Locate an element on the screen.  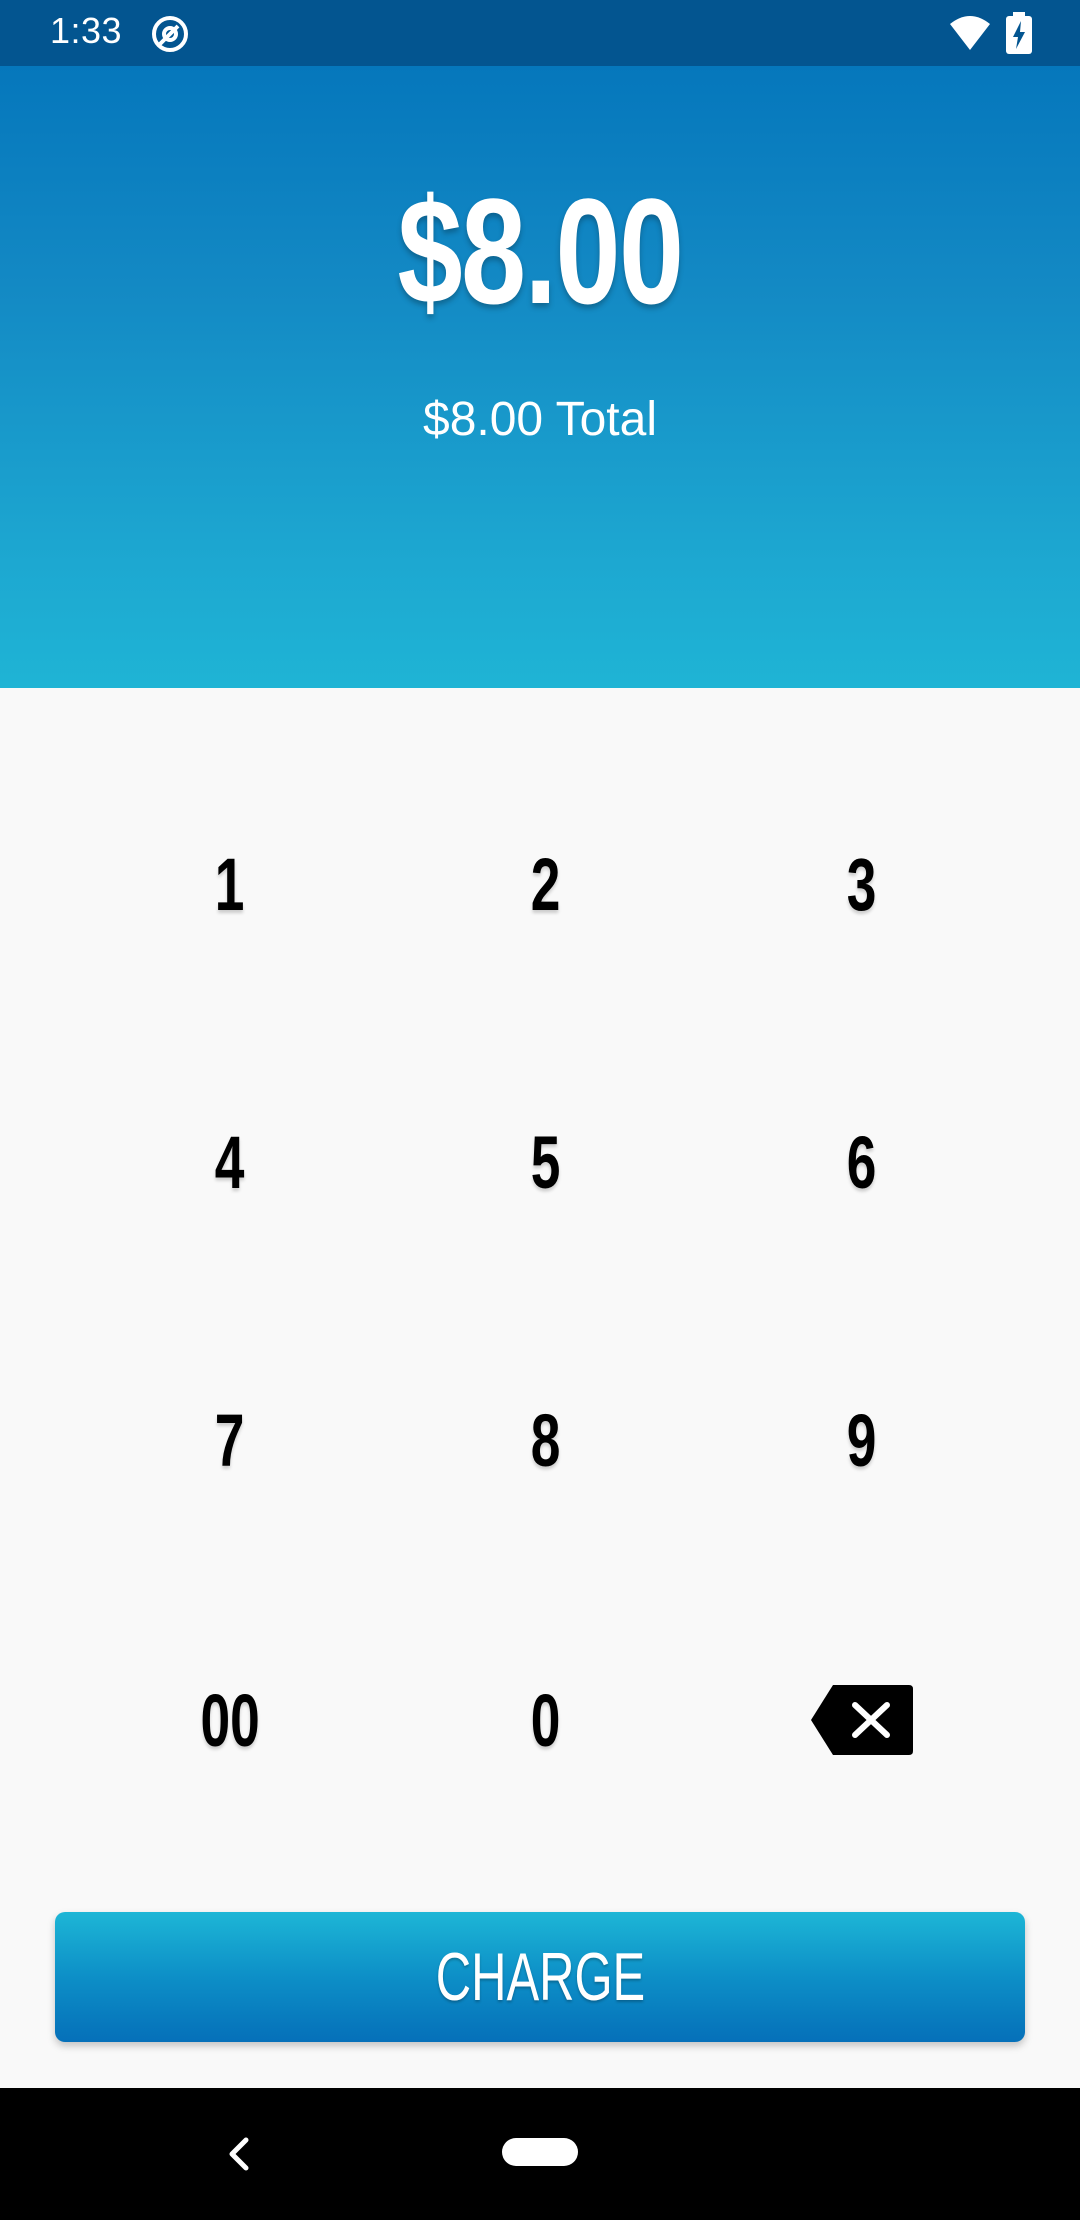
key-8: 8 is located at coordinates (546, 1440).